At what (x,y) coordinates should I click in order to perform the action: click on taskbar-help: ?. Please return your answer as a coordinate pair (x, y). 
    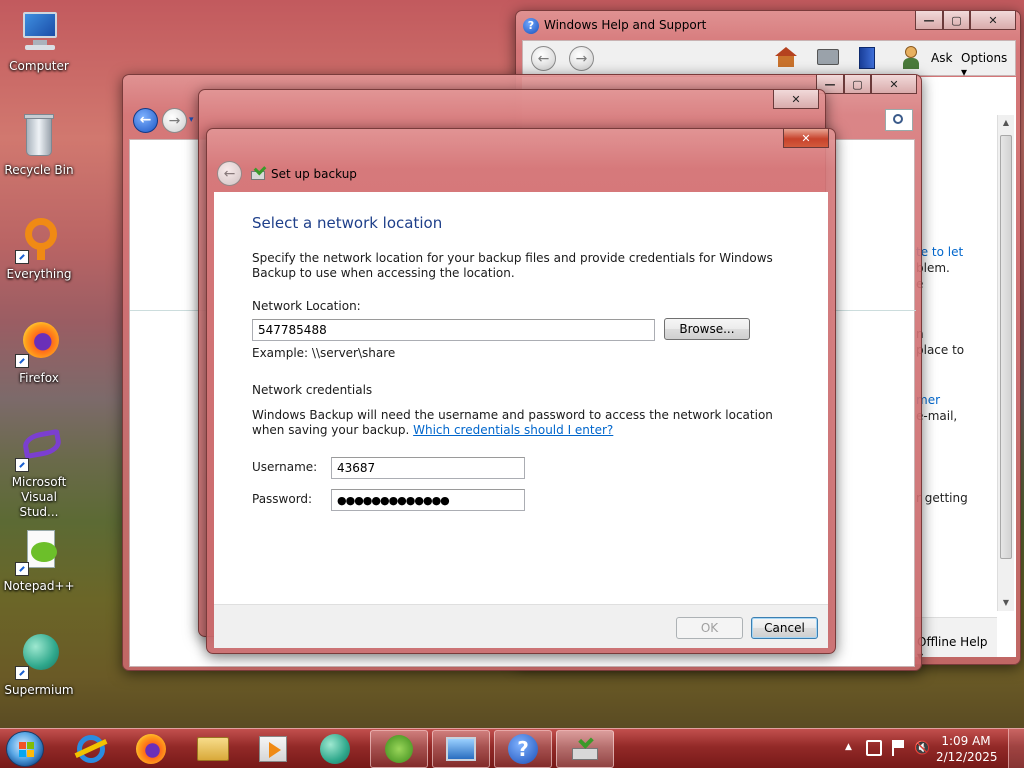
    Looking at the image, I should click on (523, 749).